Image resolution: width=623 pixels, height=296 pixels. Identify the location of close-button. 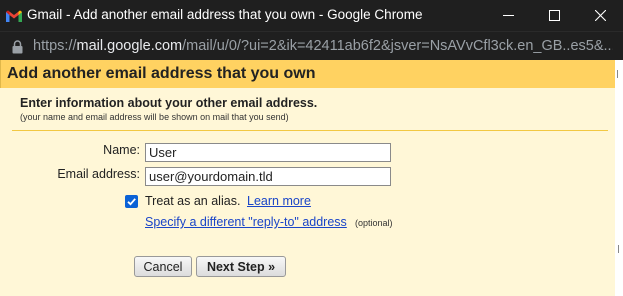
(600, 15).